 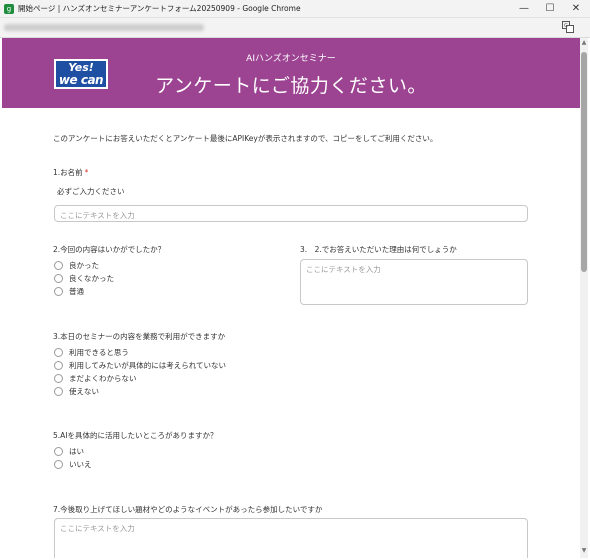 What do you see at coordinates (148, 365) in the screenshot?
I see `q3-option-label: 利用してみたいが具体的には考えられていない` at bounding box center [148, 365].